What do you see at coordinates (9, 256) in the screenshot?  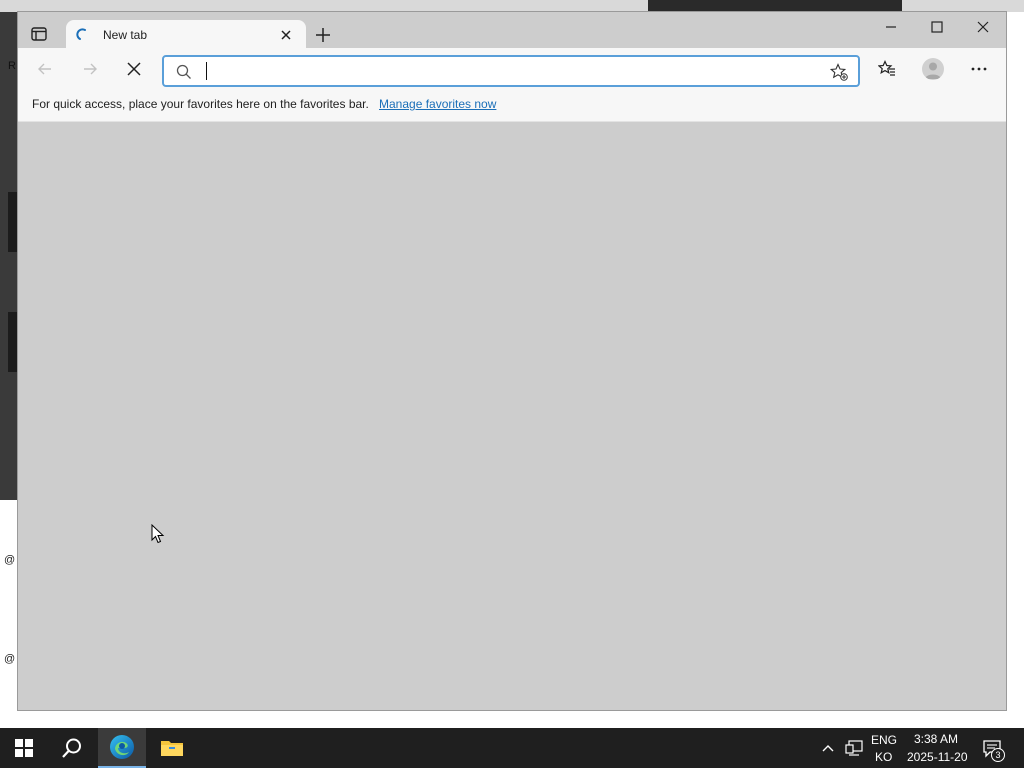 I see `desktop-background-left` at bounding box center [9, 256].